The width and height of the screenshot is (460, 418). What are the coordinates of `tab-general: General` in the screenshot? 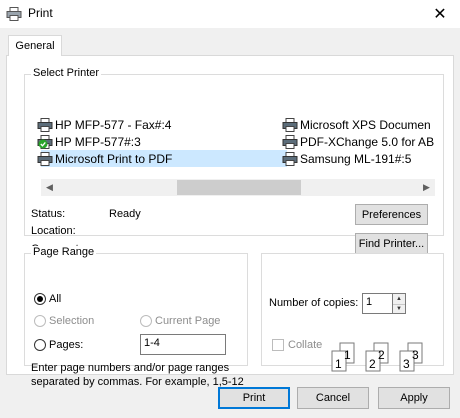 It's located at (35, 45).